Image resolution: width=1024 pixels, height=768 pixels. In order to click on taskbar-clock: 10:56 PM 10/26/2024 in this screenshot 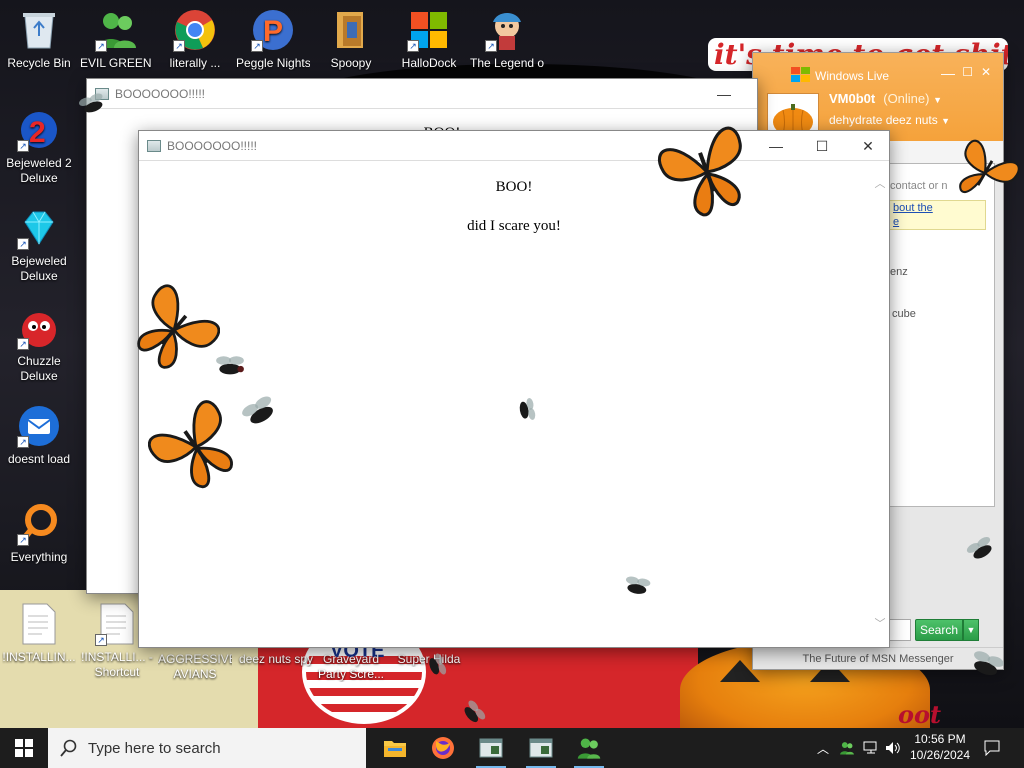, I will do `click(940, 747)`.